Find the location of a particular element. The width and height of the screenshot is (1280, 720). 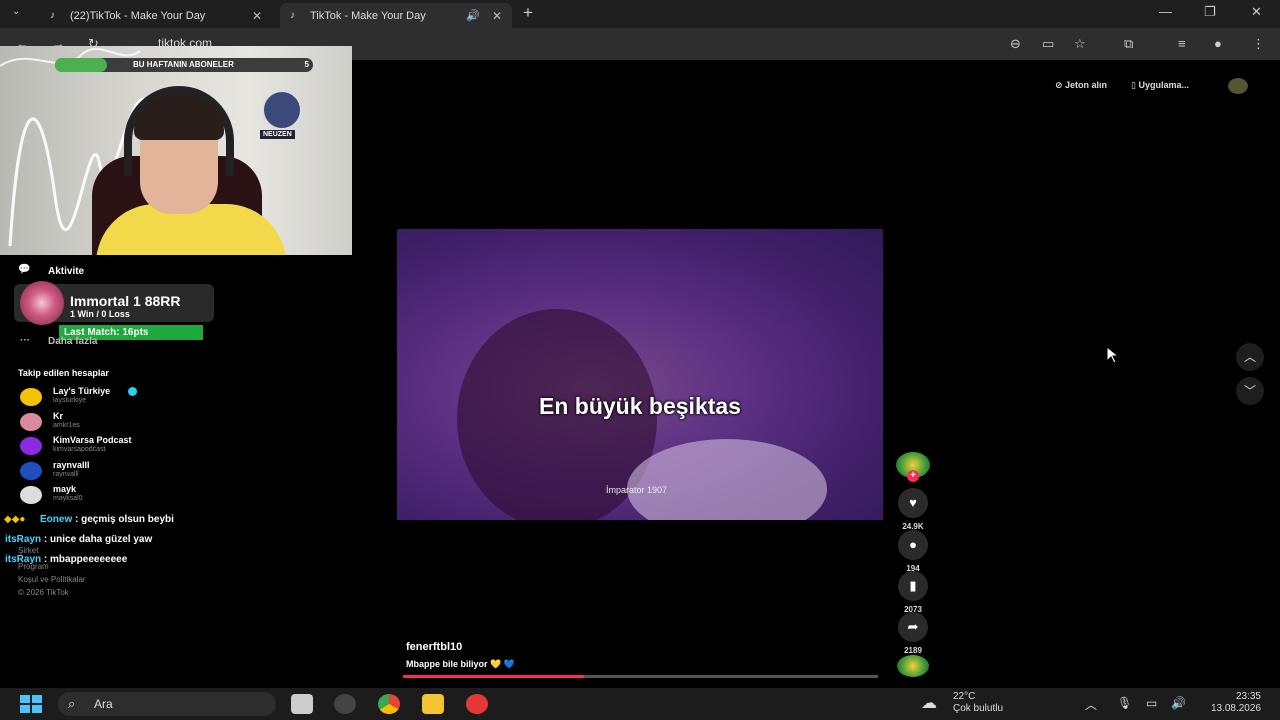

weather-temp: 22°C is located at coordinates (964, 696).